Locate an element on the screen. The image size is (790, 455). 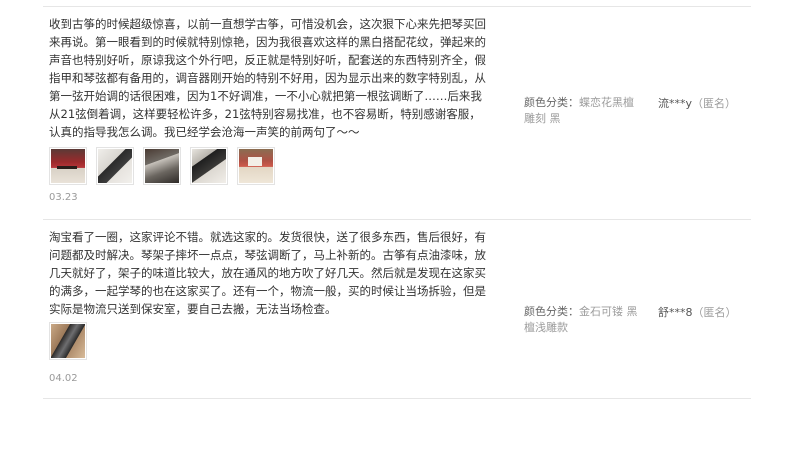
review-date: 03.23 is located at coordinates (63, 197).